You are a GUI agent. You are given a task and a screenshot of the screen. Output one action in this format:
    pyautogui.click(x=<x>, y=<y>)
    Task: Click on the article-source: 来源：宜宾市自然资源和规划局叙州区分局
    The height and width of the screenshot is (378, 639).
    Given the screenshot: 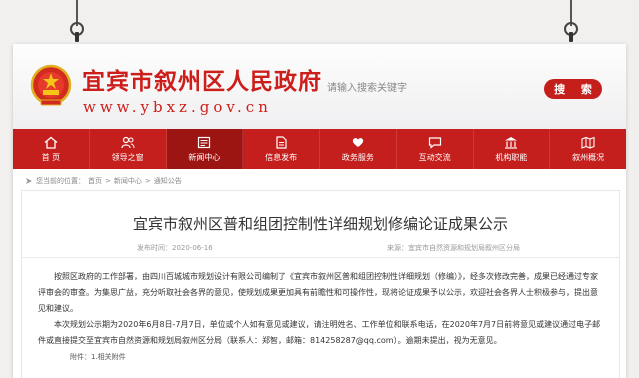 What is the action you would take?
    pyautogui.click(x=453, y=248)
    